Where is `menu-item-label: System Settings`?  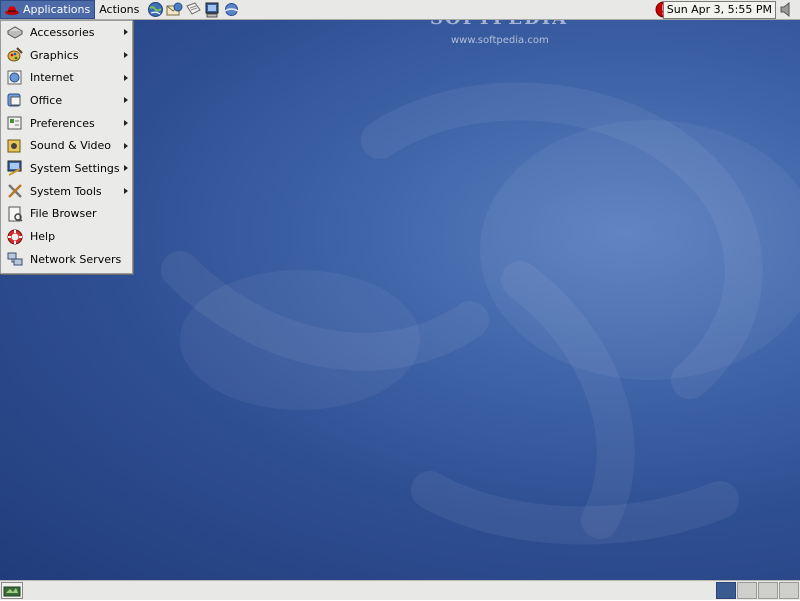 menu-item-label: System Settings is located at coordinates (75, 168).